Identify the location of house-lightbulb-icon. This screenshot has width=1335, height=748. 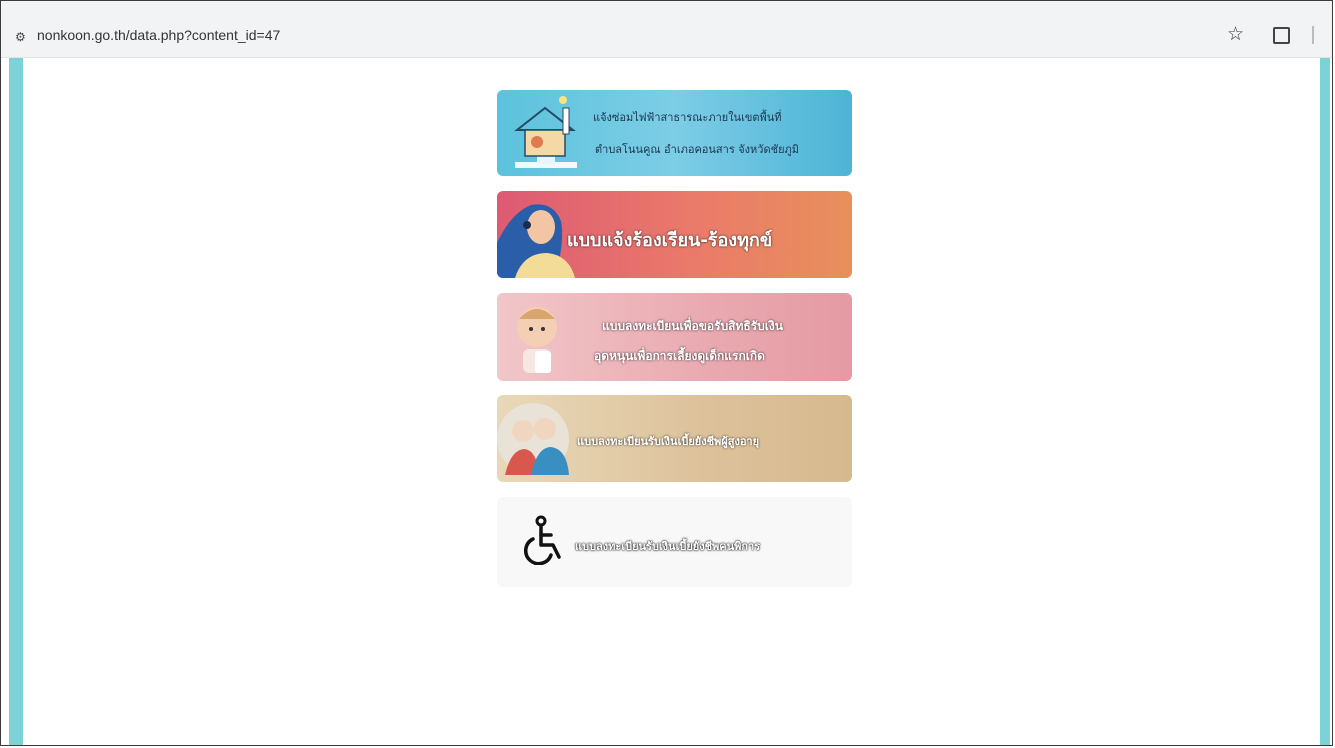
(545, 132).